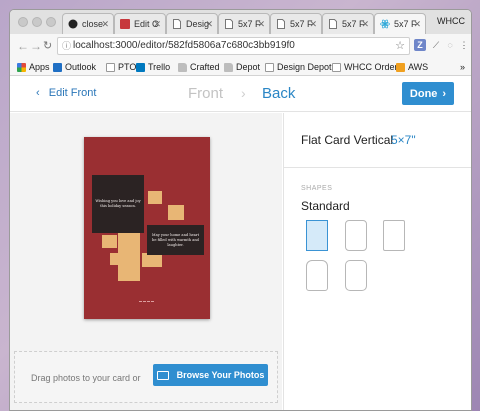 The image size is (480, 411). What do you see at coordinates (325, 206) in the screenshot?
I see `shape-name: Standard` at bounding box center [325, 206].